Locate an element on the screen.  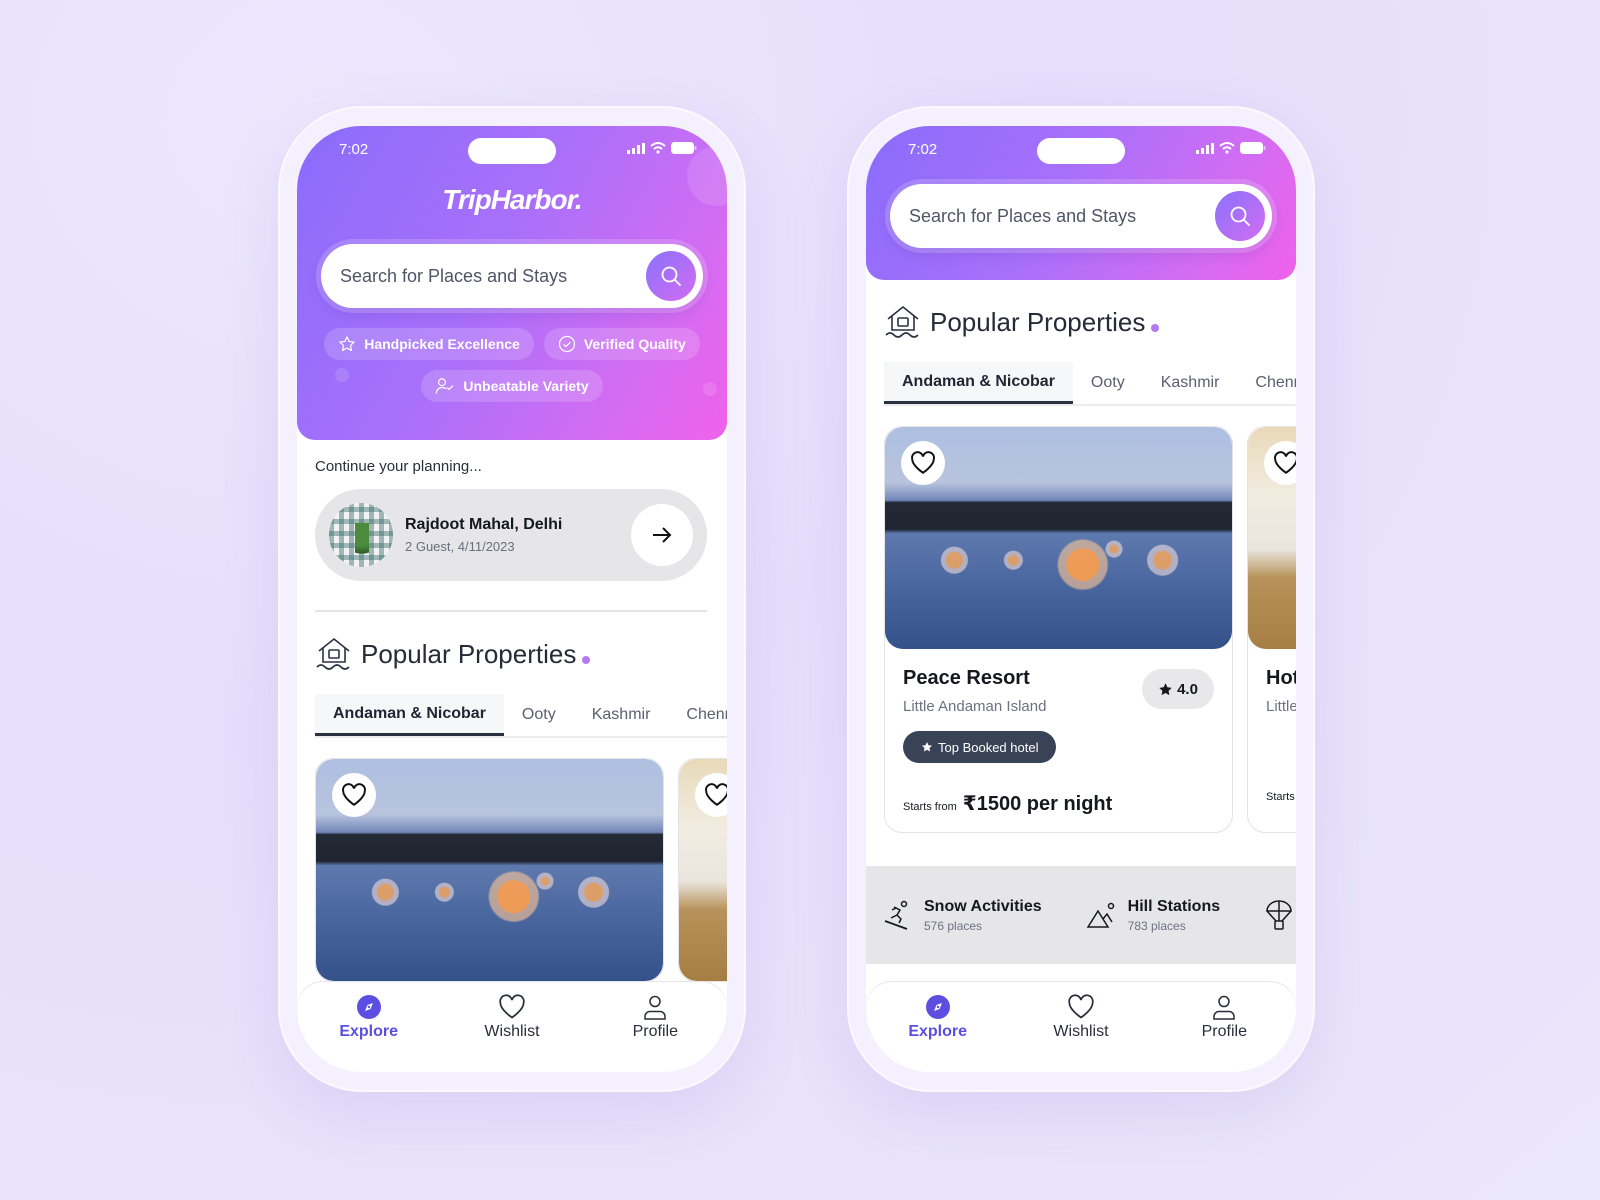
accent-dot is located at coordinates (586, 660).